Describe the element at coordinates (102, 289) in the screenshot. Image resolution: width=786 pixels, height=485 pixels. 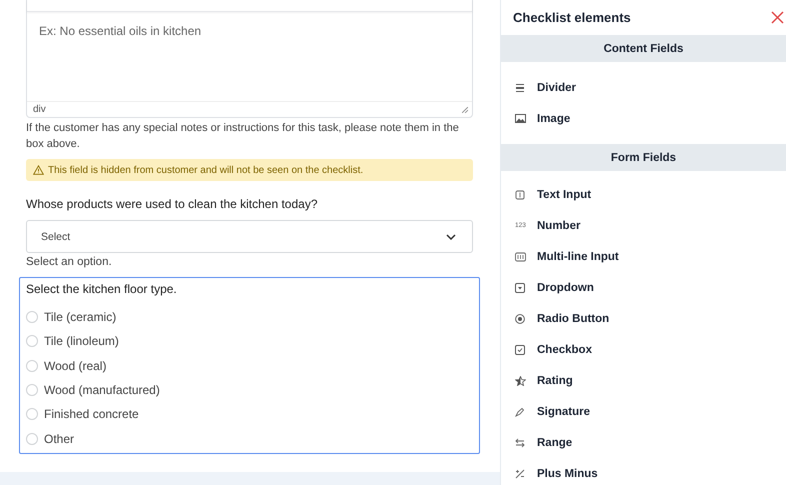
I see `question-label: Select the kitchen floor type.` at that location.